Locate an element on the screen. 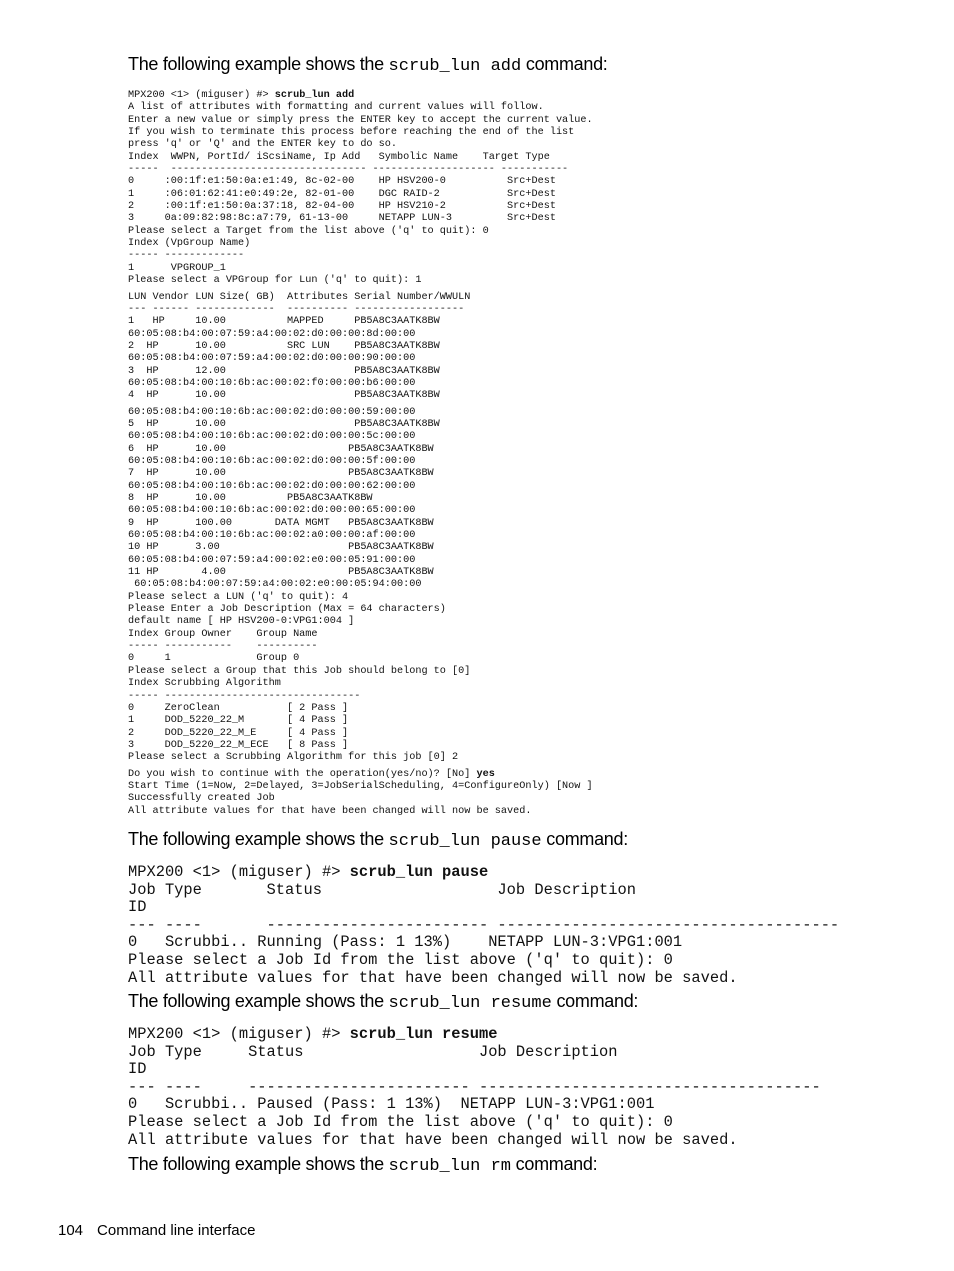 The width and height of the screenshot is (954, 1271). output-line: 0 1 Group 0 is located at coordinates (214, 659).